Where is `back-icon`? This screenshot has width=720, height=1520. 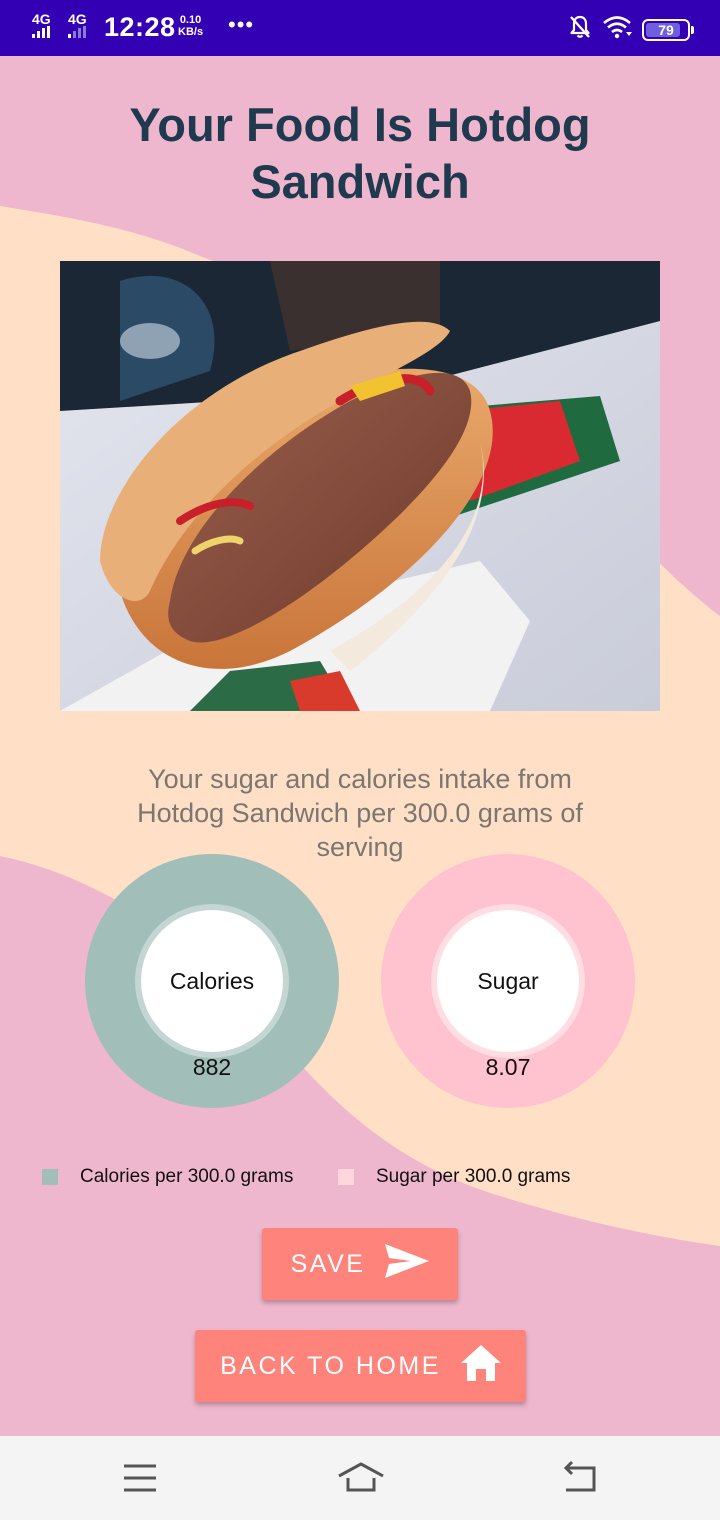
back-icon is located at coordinates (580, 1478).